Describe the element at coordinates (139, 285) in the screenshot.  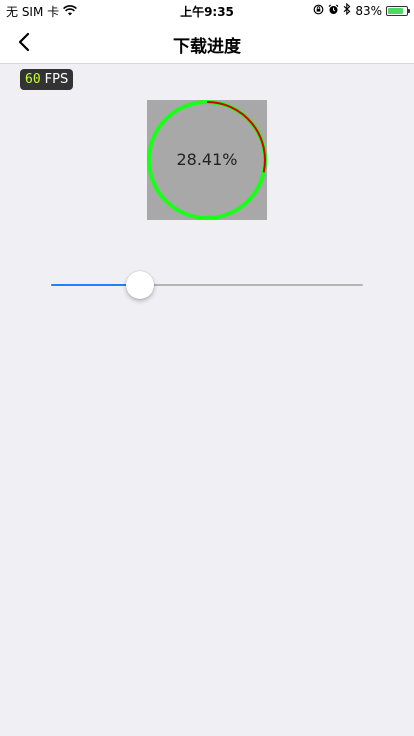
I see `slider-thumb` at that location.